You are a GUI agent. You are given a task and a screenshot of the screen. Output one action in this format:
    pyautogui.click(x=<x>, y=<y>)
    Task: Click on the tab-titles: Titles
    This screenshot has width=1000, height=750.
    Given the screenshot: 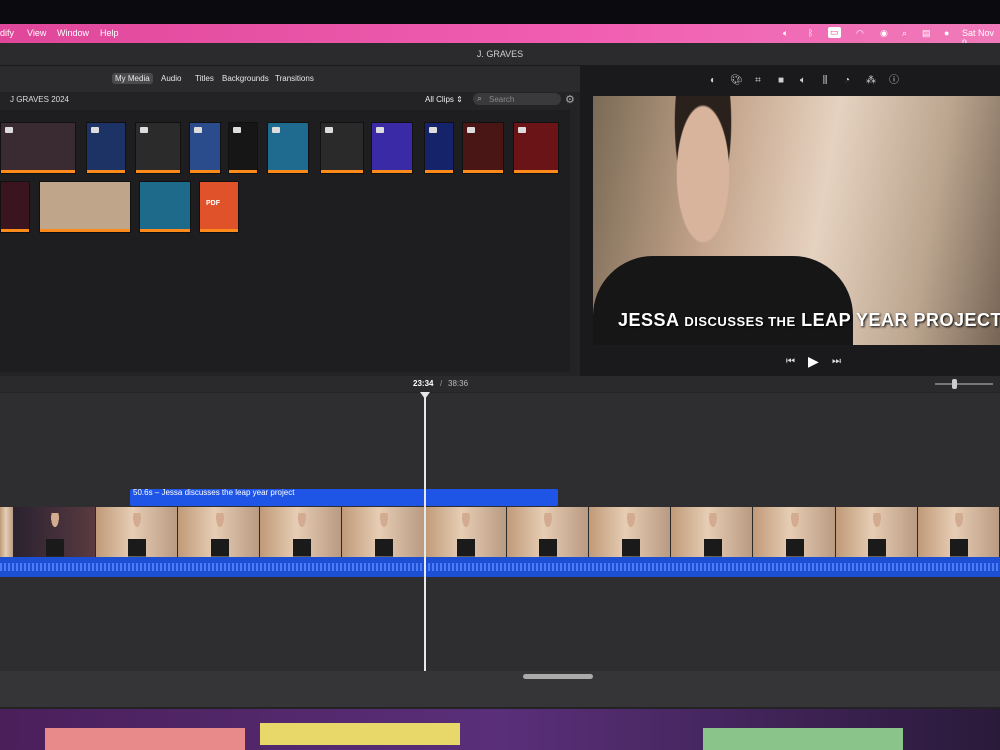 What is the action you would take?
    pyautogui.click(x=204, y=78)
    